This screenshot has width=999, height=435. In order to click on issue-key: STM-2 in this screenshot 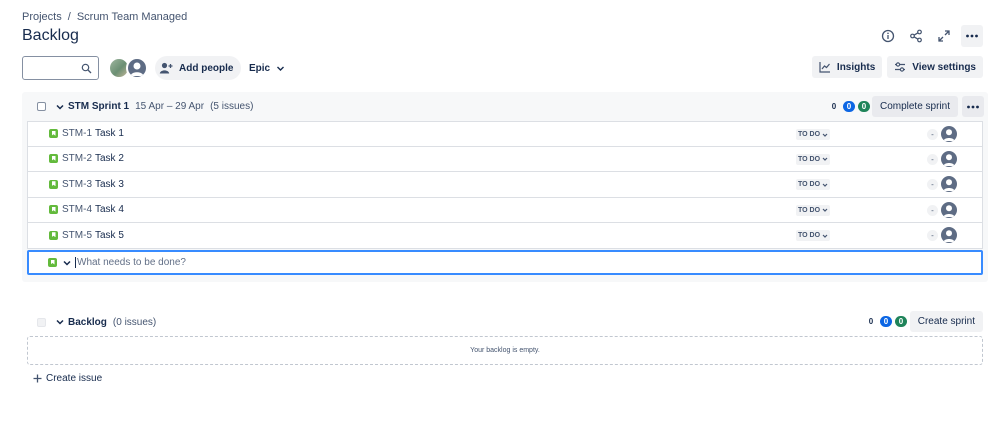, I will do `click(77, 158)`.